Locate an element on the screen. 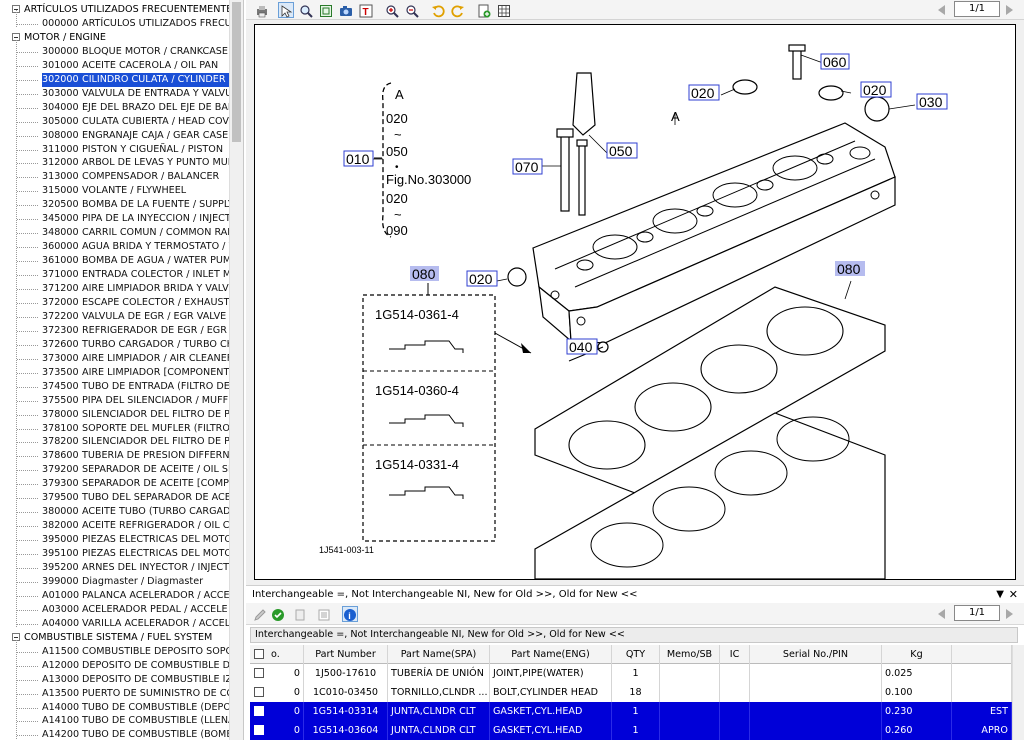 This screenshot has width=1024, height=740. tree-item-A14200: A14200 TUBO DE COMBUSTIBLE (BOMB. is located at coordinates (139, 734).